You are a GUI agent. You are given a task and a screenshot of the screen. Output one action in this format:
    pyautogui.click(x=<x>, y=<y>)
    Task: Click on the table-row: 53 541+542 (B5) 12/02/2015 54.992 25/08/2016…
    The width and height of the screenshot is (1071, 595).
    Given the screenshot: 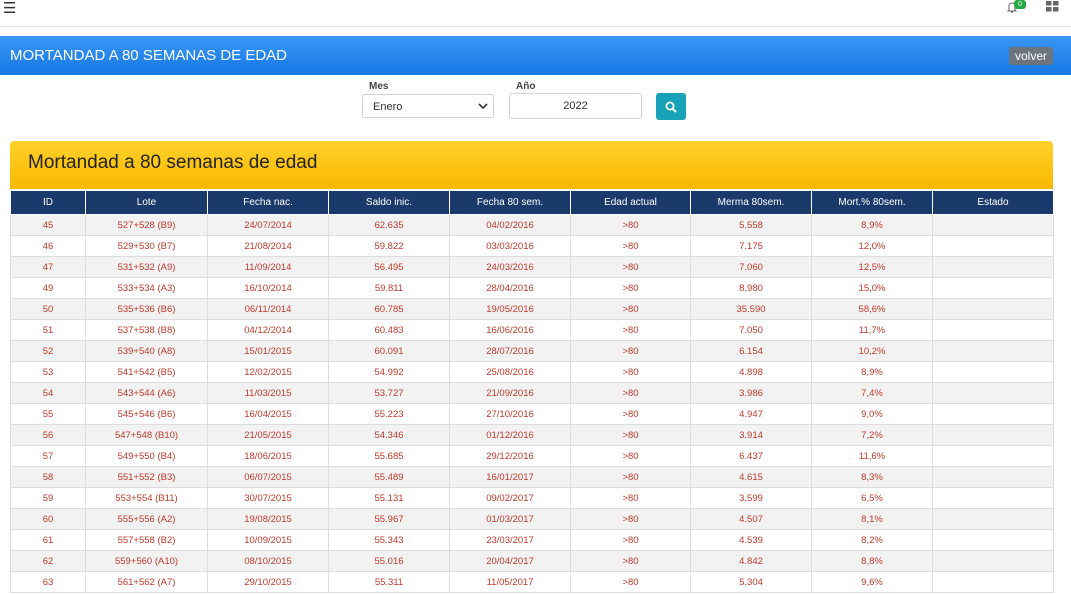 What is the action you would take?
    pyautogui.click(x=532, y=372)
    